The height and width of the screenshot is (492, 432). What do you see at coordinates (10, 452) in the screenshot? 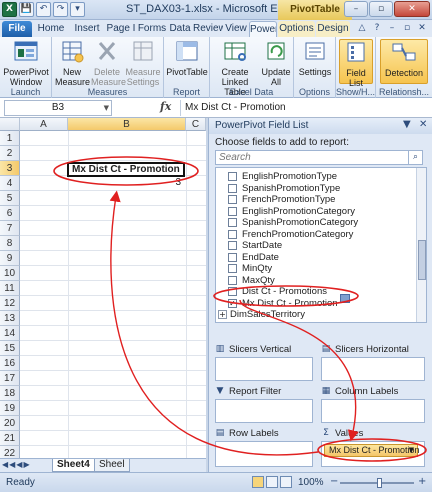
I see `row-header: 22` at bounding box center [10, 452].